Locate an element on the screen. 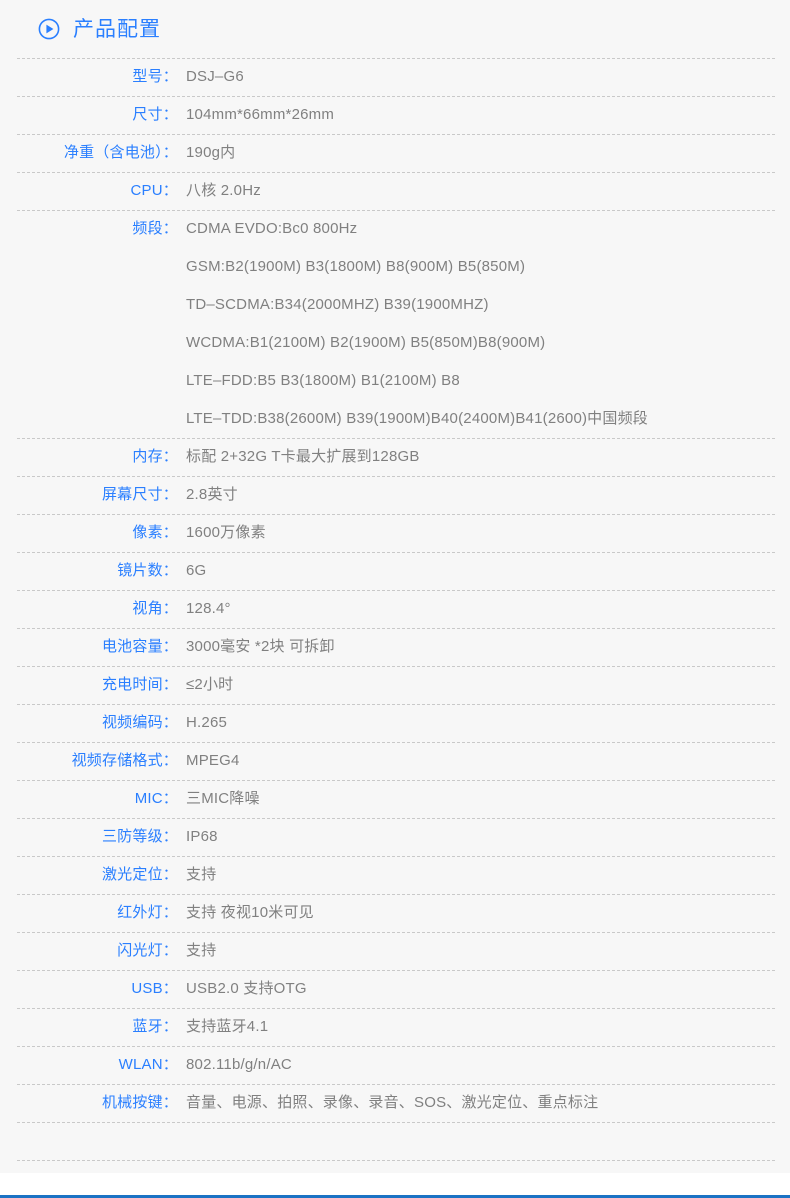  spec-value: 128.4° is located at coordinates (208, 608).